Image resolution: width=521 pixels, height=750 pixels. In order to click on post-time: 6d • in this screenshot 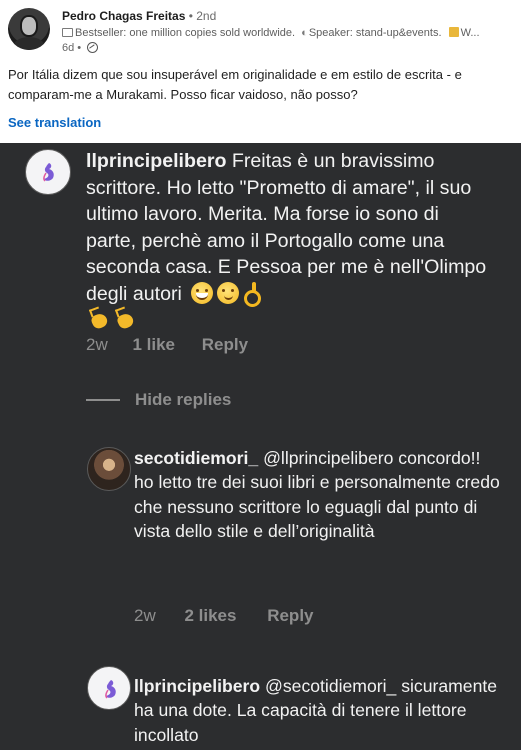, I will do `click(72, 48)`.